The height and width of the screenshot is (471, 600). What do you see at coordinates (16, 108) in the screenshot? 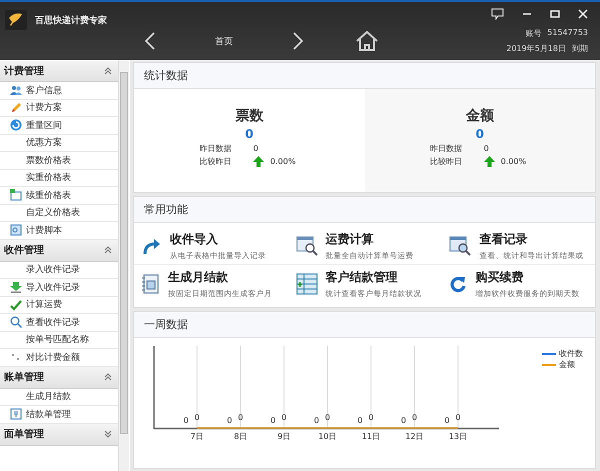
I see `pencil-icon` at bounding box center [16, 108].